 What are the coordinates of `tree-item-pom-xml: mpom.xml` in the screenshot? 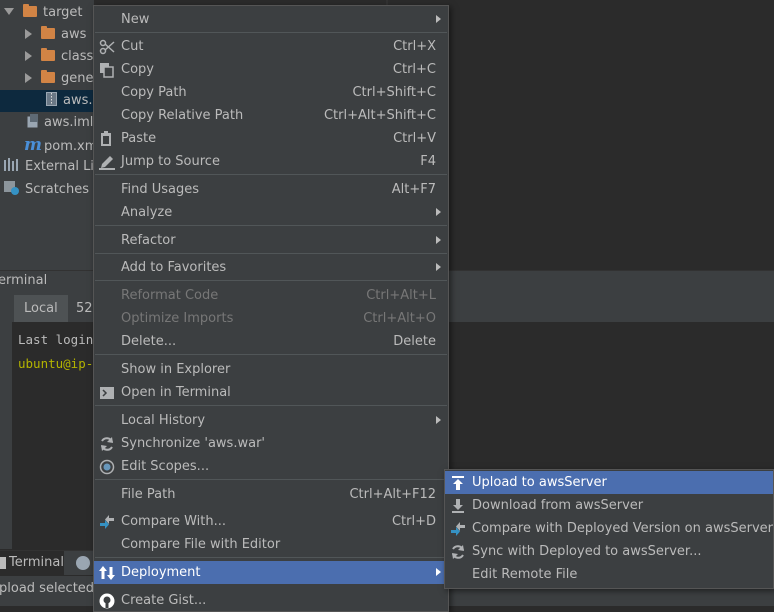 It's located at (59, 145).